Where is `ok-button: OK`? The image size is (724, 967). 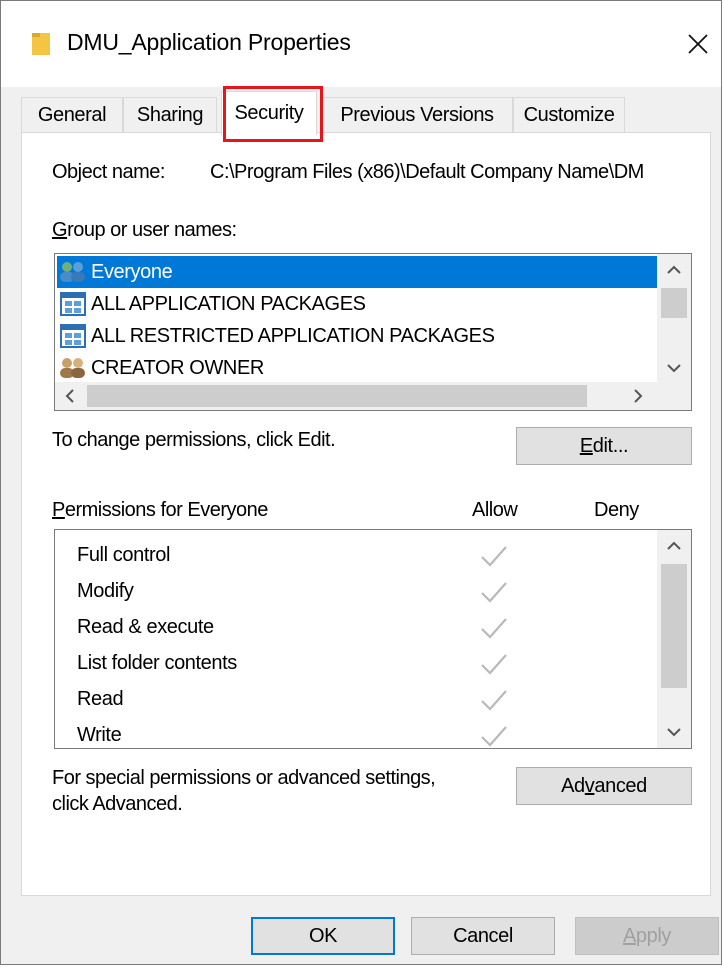 ok-button: OK is located at coordinates (323, 936).